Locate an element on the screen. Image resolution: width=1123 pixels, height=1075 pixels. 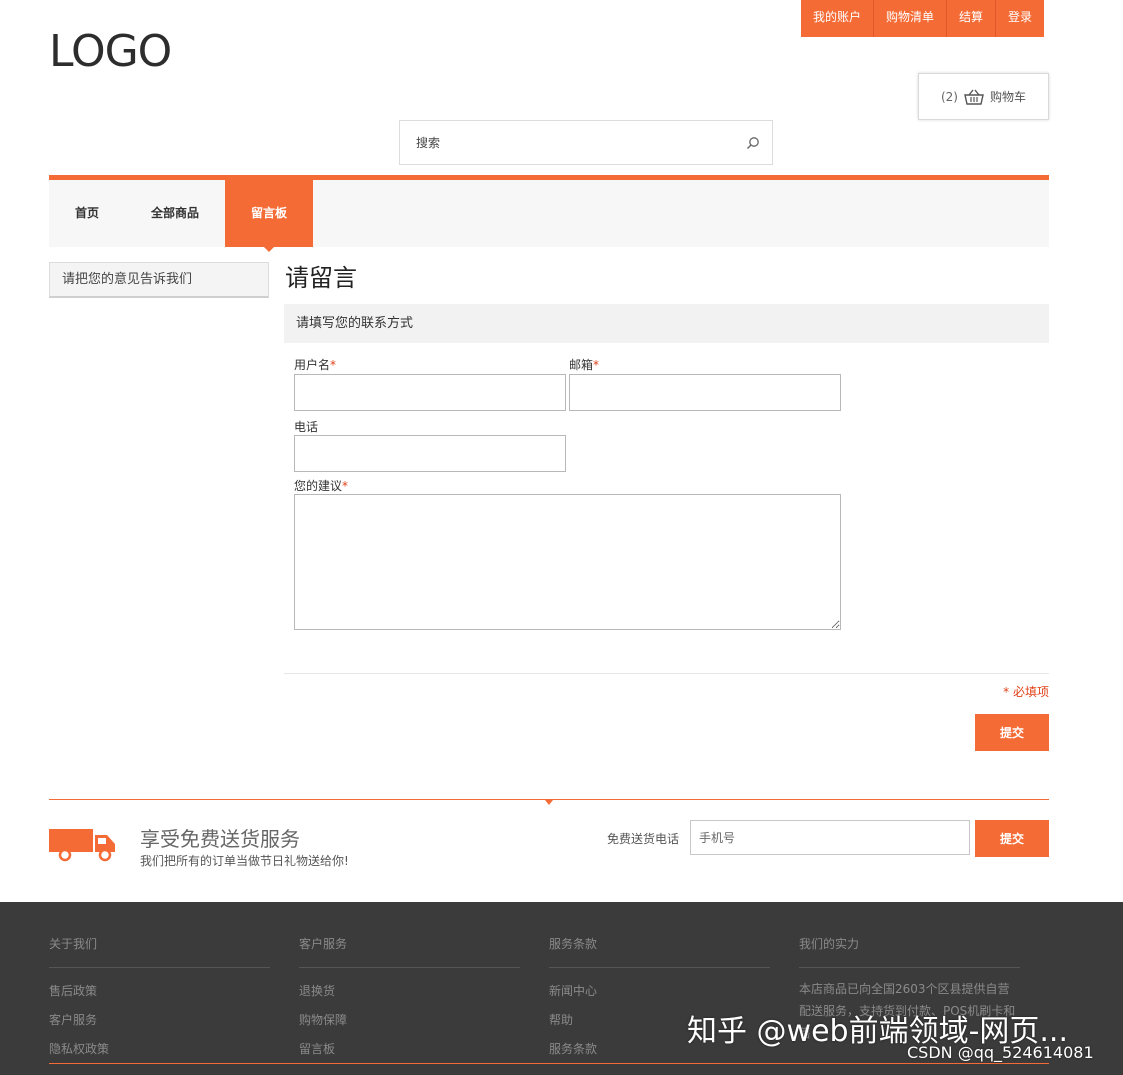
footer-link-customer-service: 客户服务 is located at coordinates (73, 1019).